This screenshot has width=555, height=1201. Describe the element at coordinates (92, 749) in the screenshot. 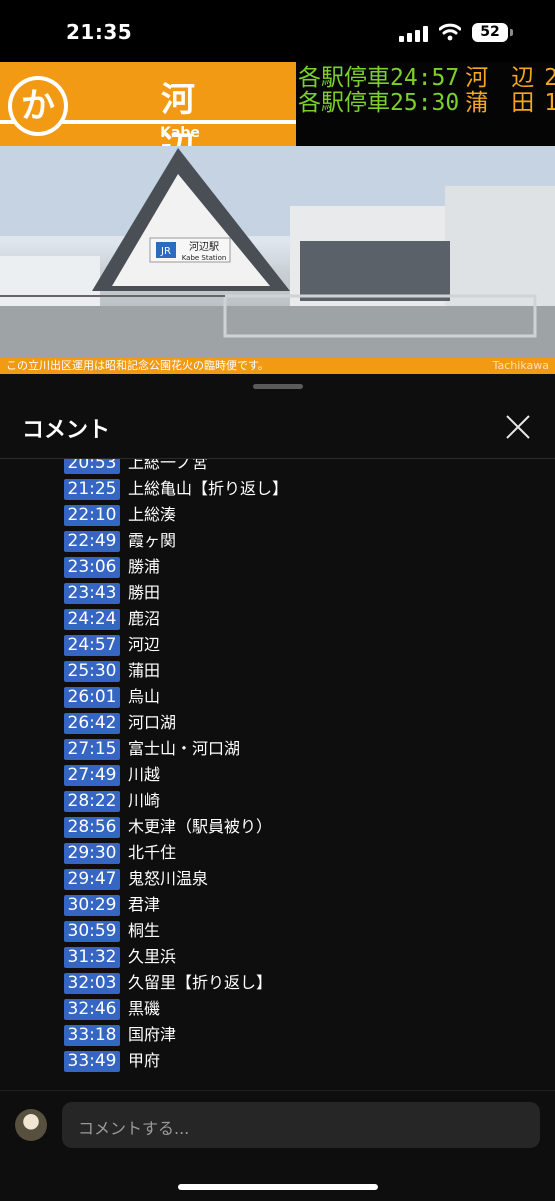

I see `timestamp-badge: 27:15` at that location.